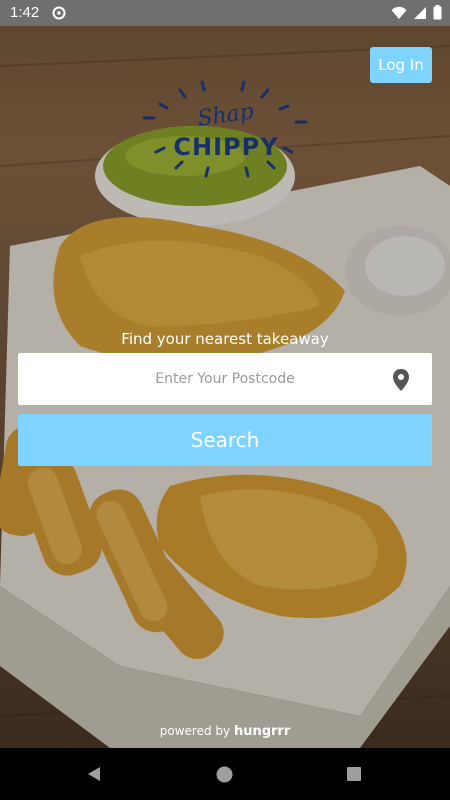 The height and width of the screenshot is (800, 450). What do you see at coordinates (25, 12) in the screenshot?
I see `status-time: 1:42` at bounding box center [25, 12].